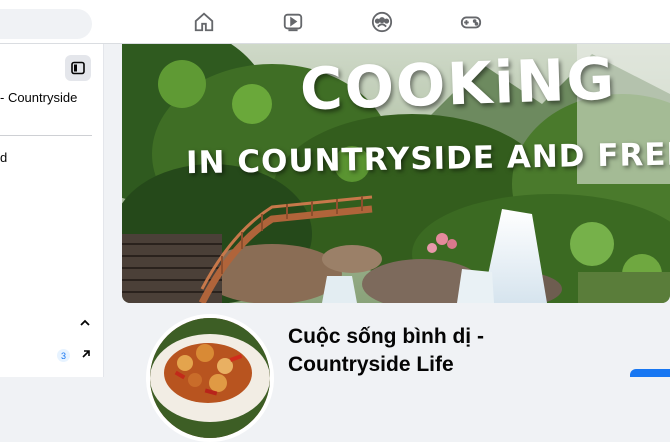 The width and height of the screenshot is (670, 442). Describe the element at coordinates (38, 97) in the screenshot. I see `sidebar-page-title: - Countryside` at that location.